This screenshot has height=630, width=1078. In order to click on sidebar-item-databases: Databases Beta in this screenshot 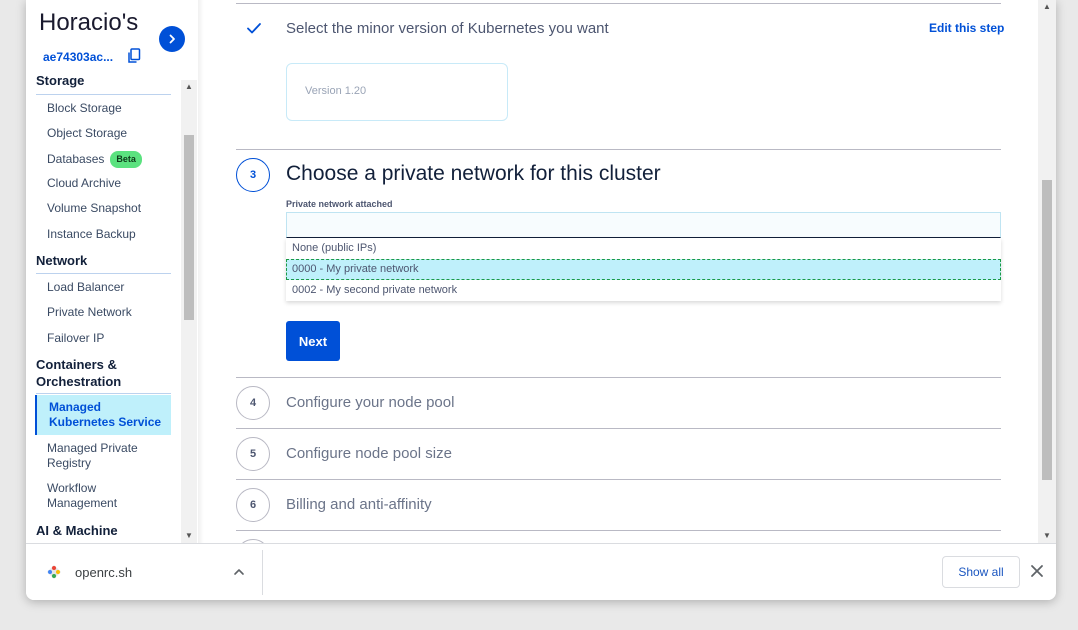, I will do `click(94, 159)`.